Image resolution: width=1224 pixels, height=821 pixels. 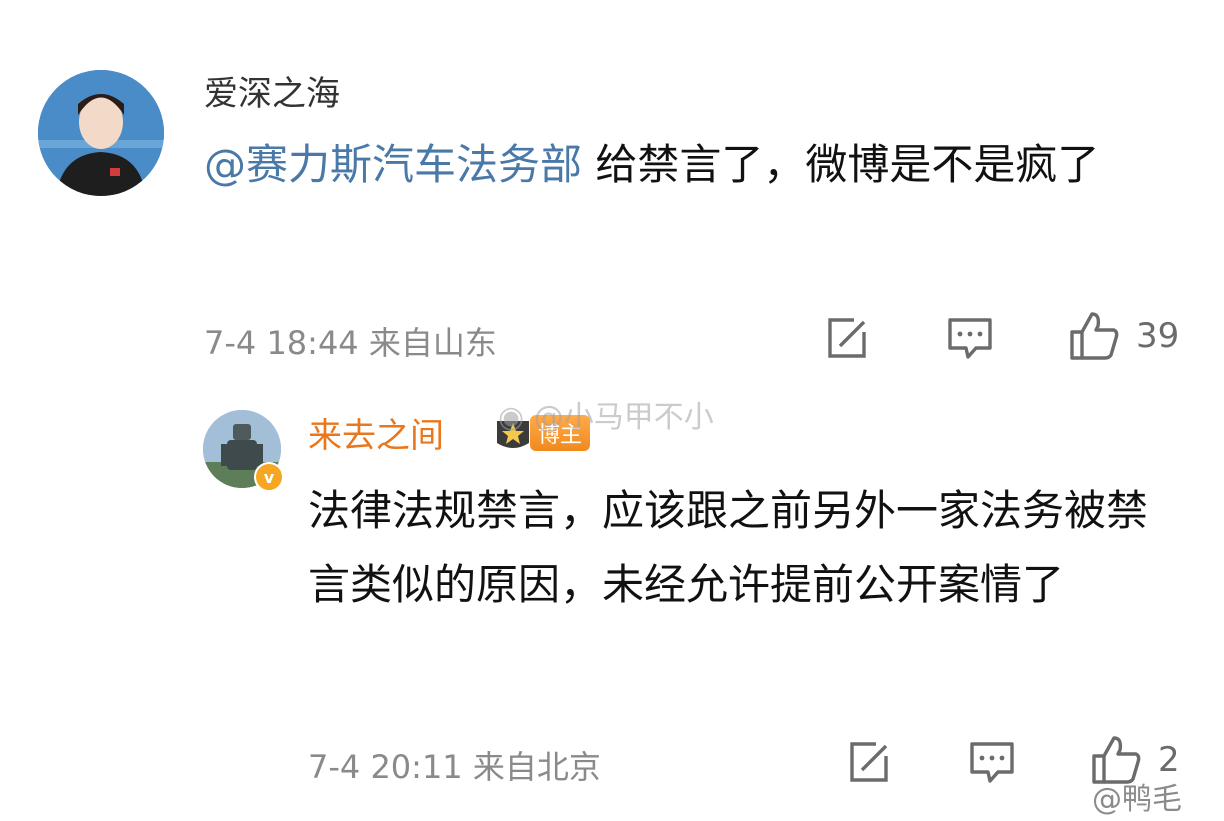 I want to click on avatar-image, so click(x=101, y=133).